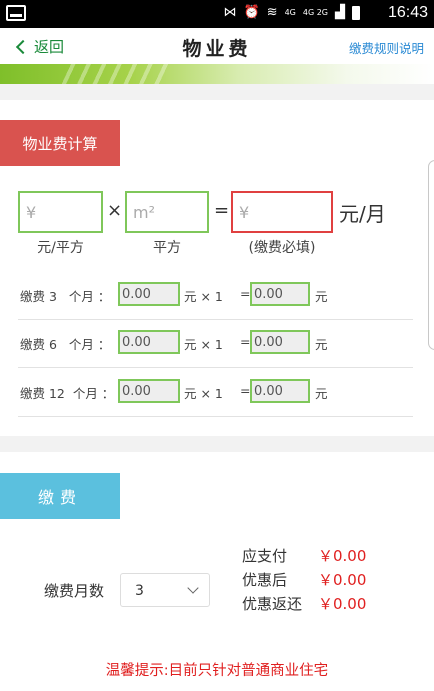 The height and width of the screenshot is (691, 434). Describe the element at coordinates (65, 296) in the screenshot. I see `row-label: 缴费 3 个月 ：` at that location.